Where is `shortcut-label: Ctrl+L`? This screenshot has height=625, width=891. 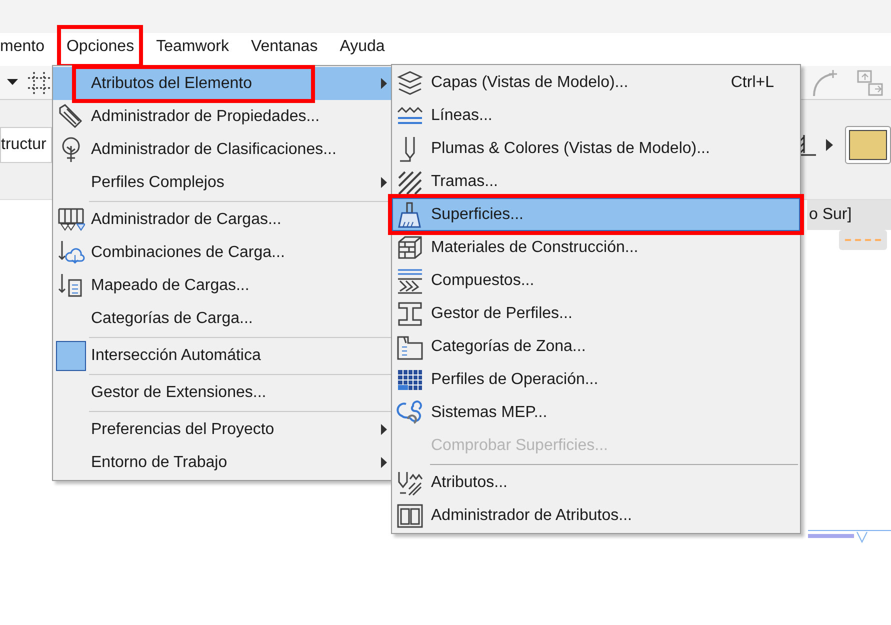
shortcut-label: Ctrl+L is located at coordinates (752, 82).